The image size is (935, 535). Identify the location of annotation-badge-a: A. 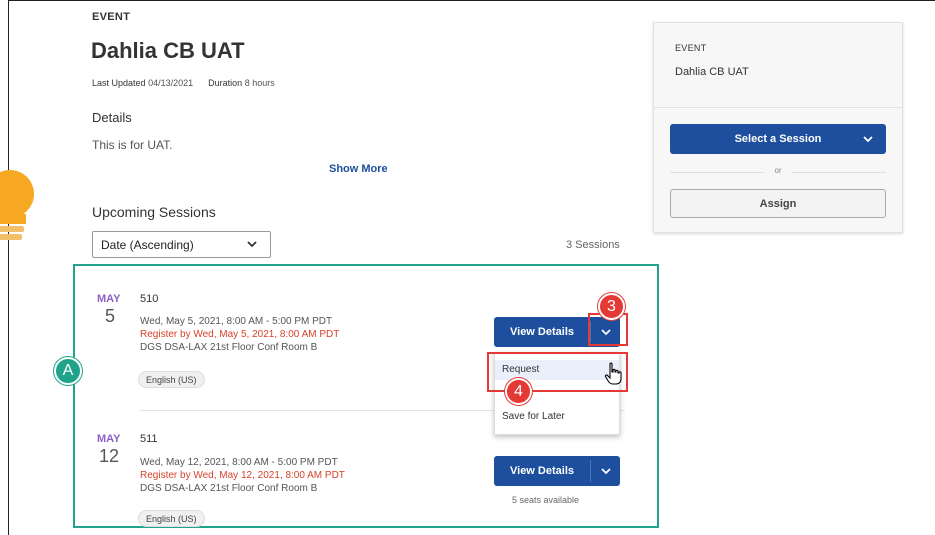
(68, 371).